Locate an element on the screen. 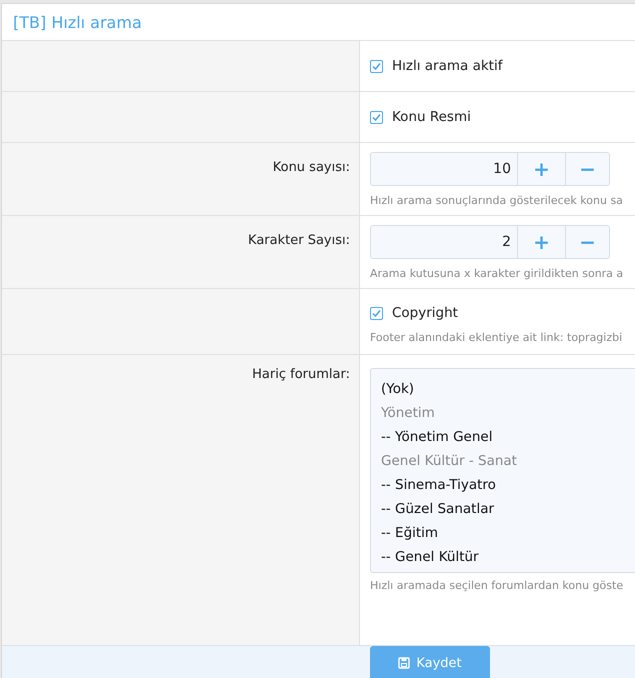 Image resolution: width=635 pixels, height=678 pixels. checkbox-option: Hızlı arama aktif is located at coordinates (502, 66).